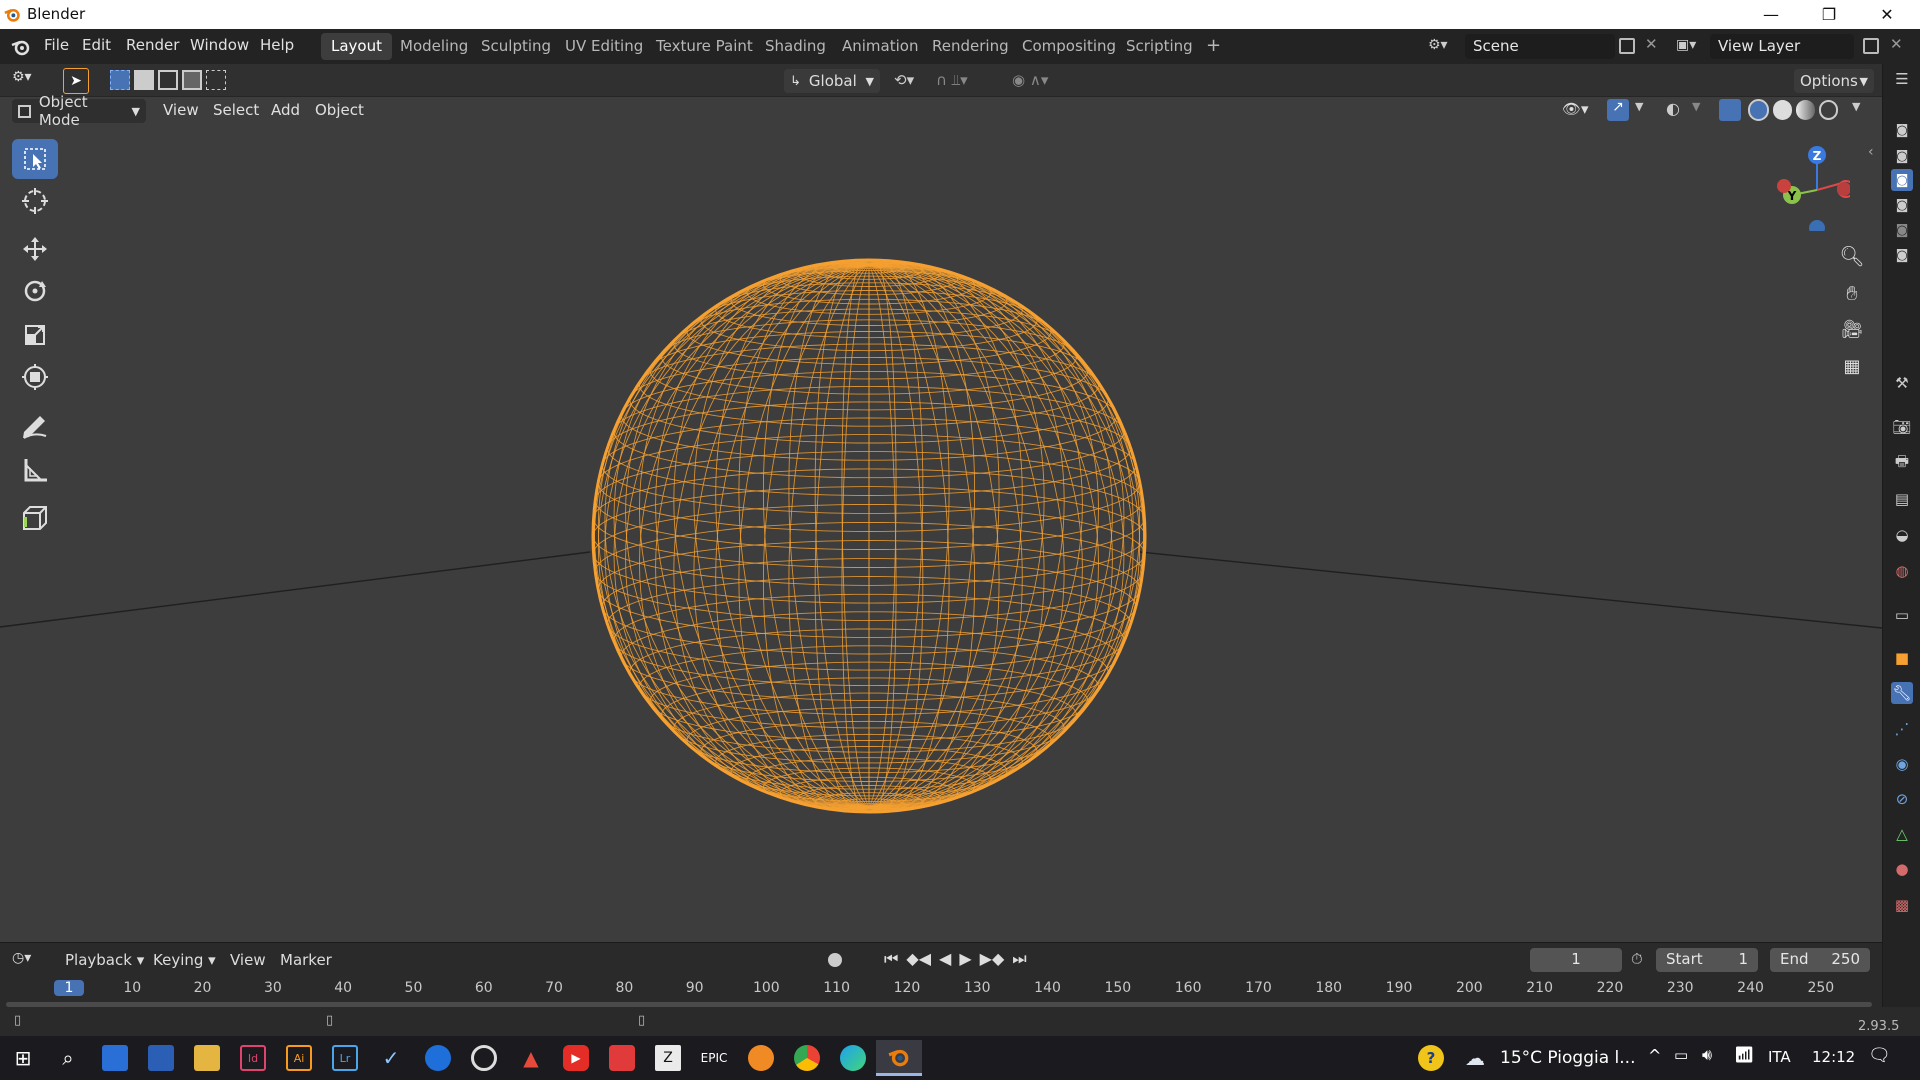  Describe the element at coordinates (434, 46) in the screenshot. I see `tab-modeling: Modeling` at that location.